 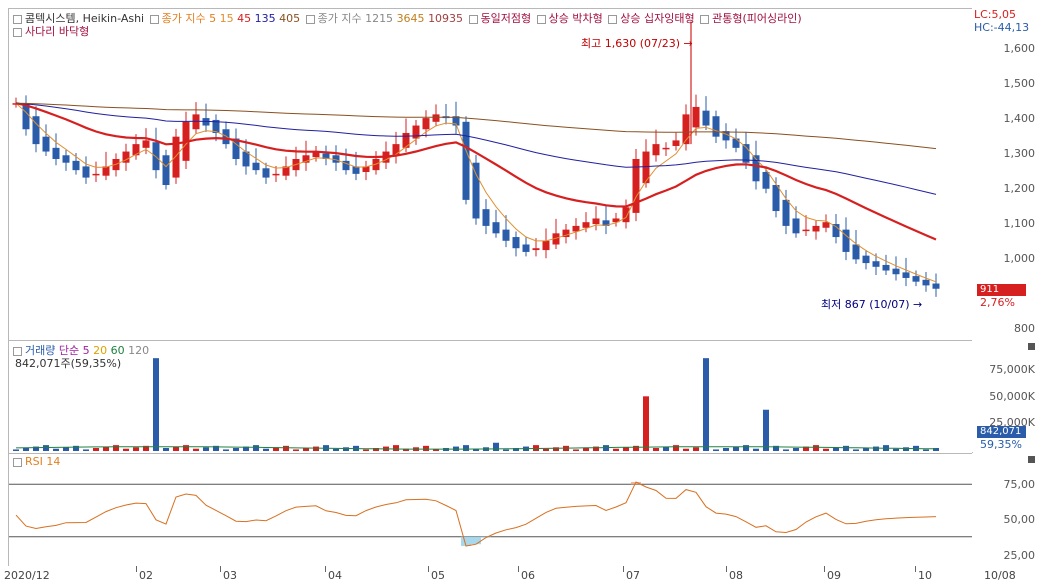 I want to click on ma-label: 종가 지수 5, so click(x=189, y=18).